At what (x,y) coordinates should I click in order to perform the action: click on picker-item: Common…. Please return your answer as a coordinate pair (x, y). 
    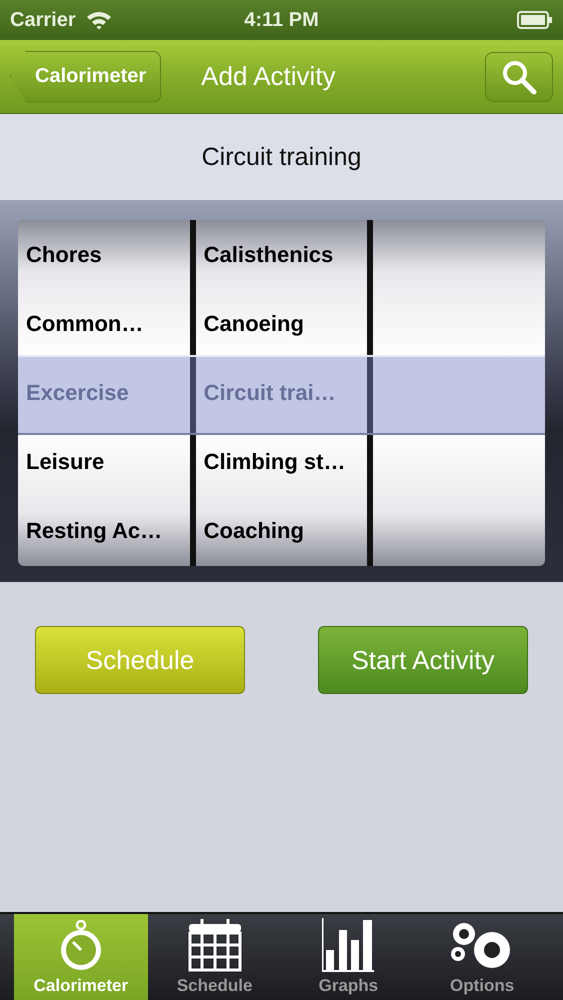
    Looking at the image, I should click on (85, 323).